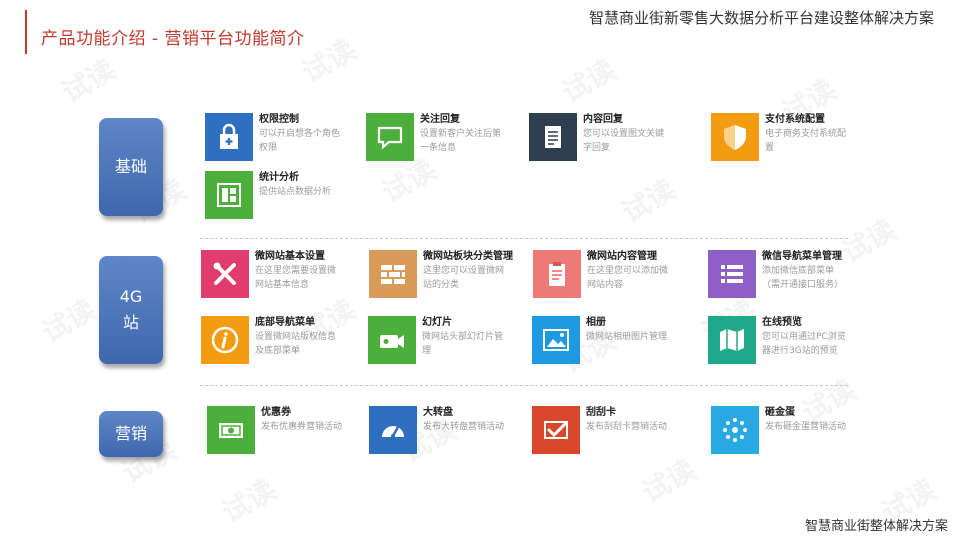 The image size is (960, 540). I want to click on section-title: 产品功能介绍 - 营销平台功能简介, so click(173, 39).